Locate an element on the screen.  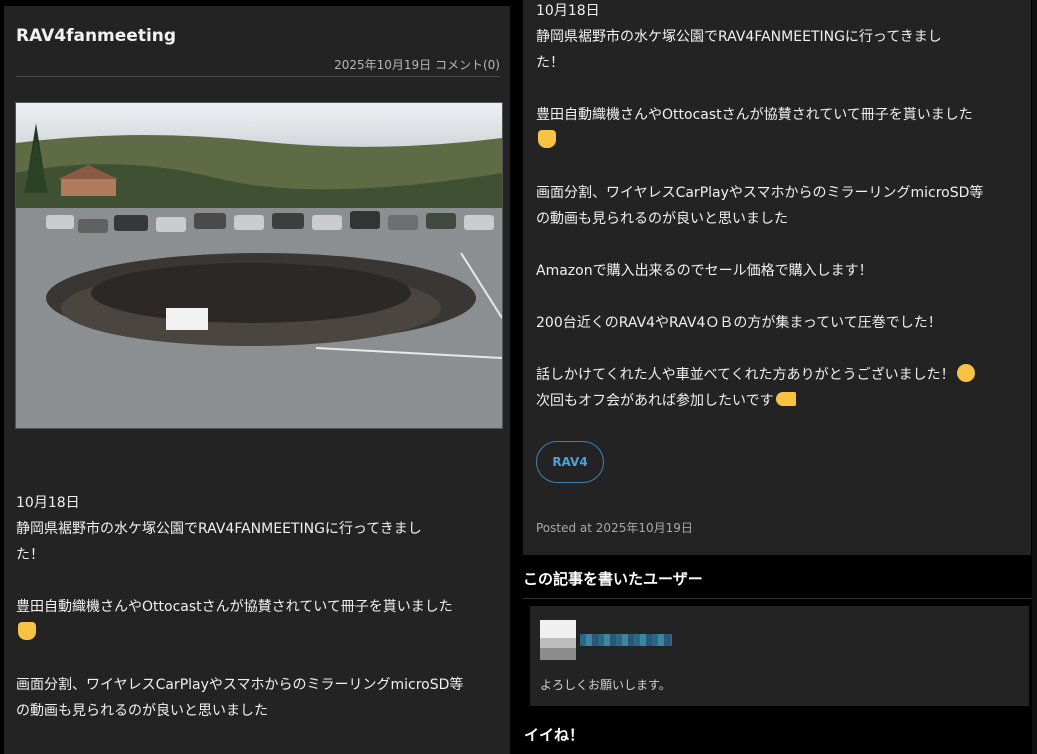
posted-date: Posted at 2025年10月19日 is located at coordinates (614, 528).